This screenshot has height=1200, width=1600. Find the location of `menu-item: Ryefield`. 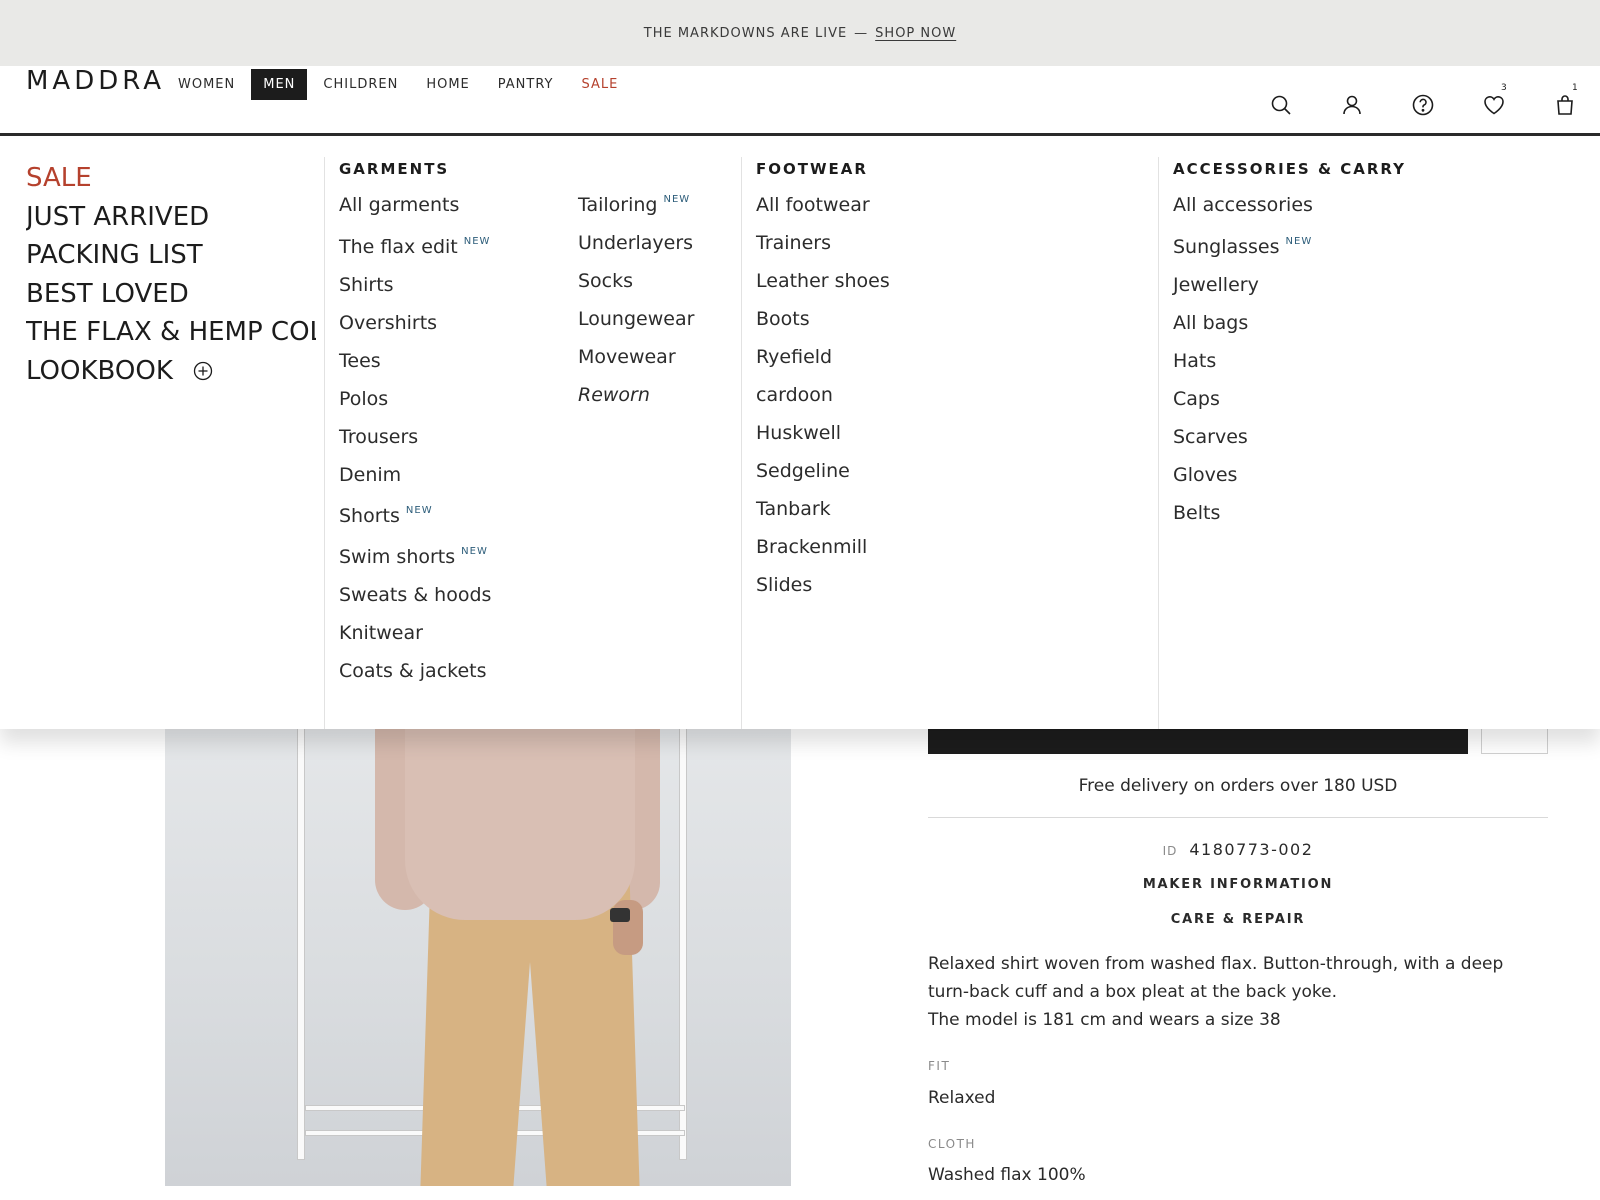

menu-item: Ryefield is located at coordinates (823, 365).